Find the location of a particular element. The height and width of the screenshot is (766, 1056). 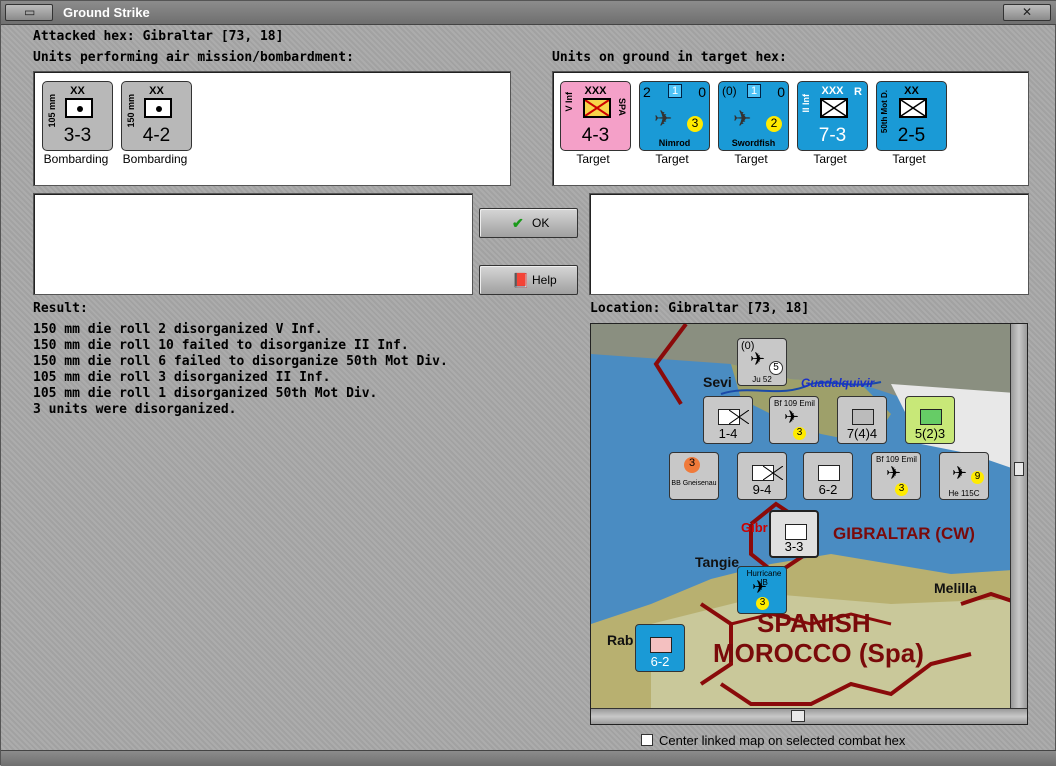

map-counter-1st-inf: 1-4 is located at coordinates (728, 420).